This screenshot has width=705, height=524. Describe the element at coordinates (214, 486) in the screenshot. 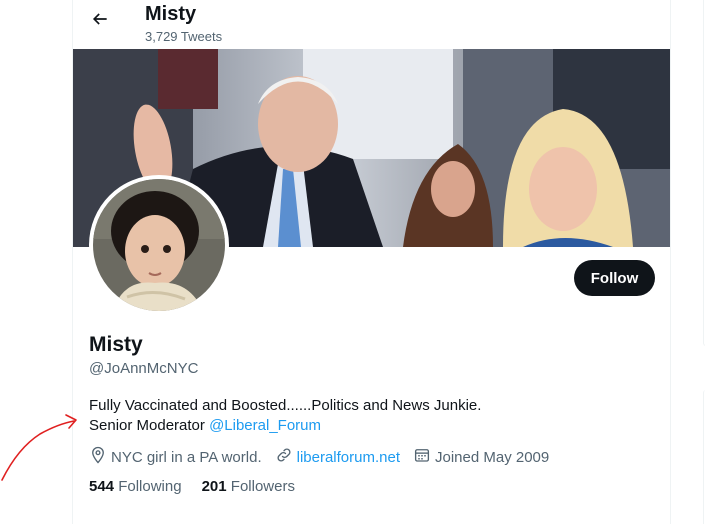

I see `followers-count: 201` at that location.